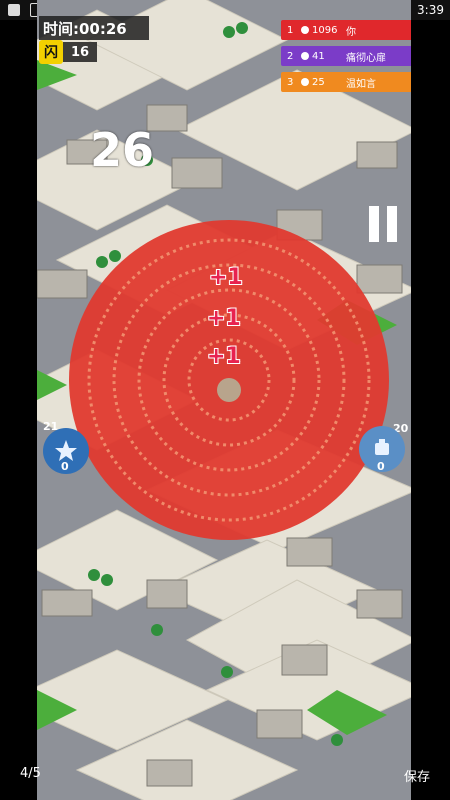 The width and height of the screenshot is (450, 800). What do you see at coordinates (121, 150) in the screenshot?
I see `round-countdown: 26` at bounding box center [121, 150].